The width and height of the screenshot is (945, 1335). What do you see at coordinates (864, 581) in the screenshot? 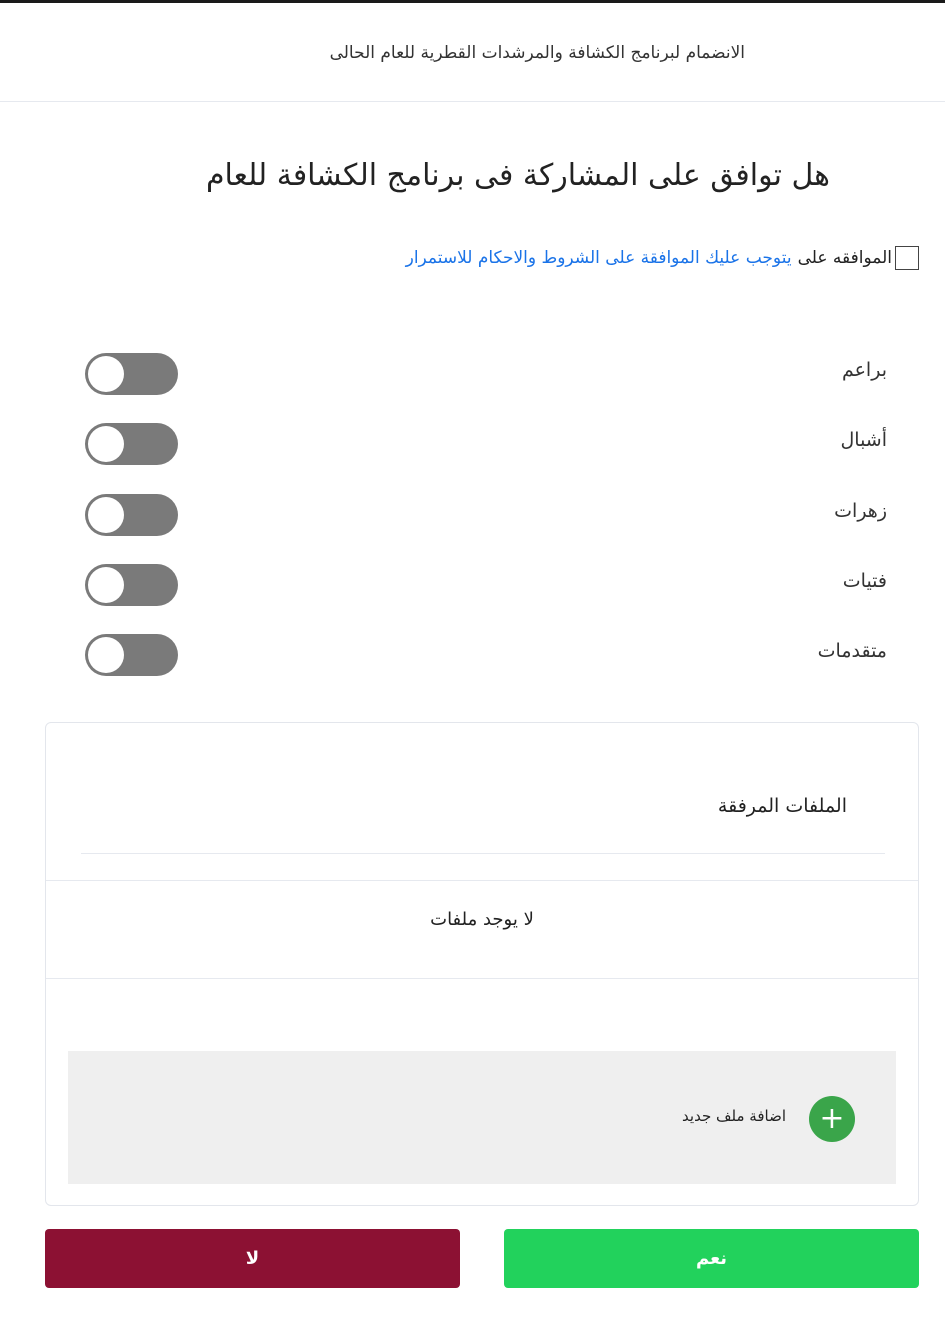
I see `toggle-label: فتيات` at bounding box center [864, 581].